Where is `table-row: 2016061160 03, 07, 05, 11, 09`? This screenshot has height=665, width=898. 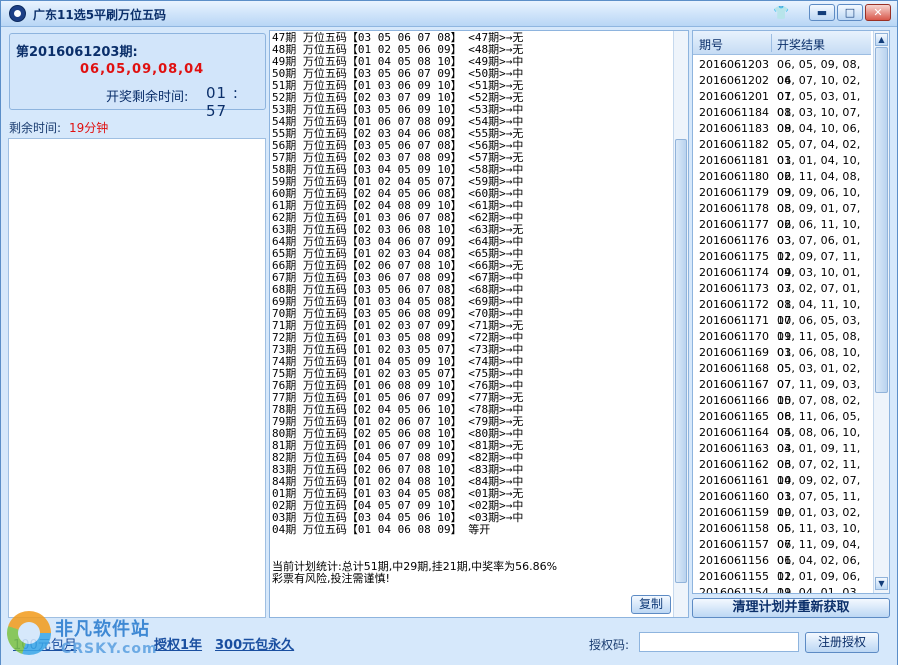
table-row: 2016061160 03, 07, 05, 11, 09 is located at coordinates (782, 504).